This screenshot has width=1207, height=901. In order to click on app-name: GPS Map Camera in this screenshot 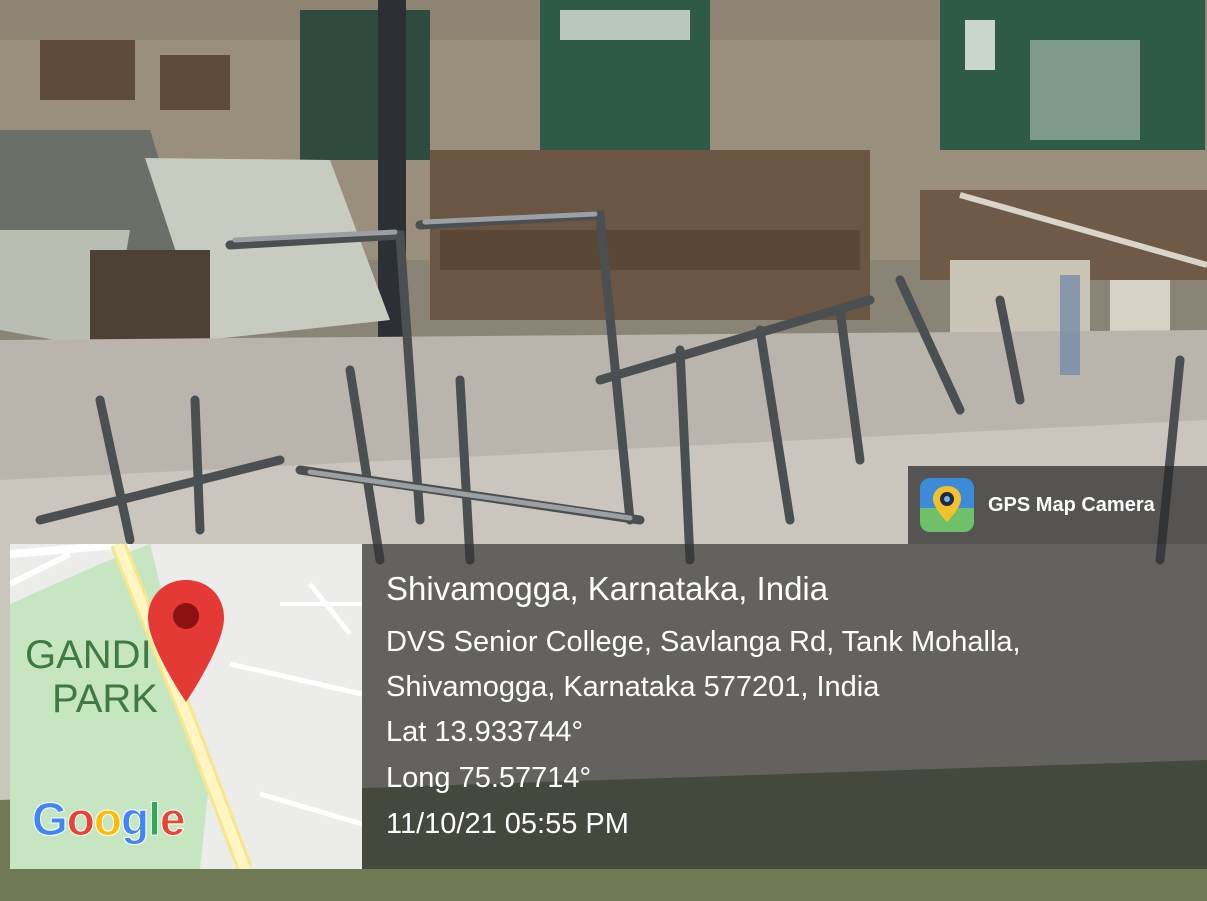, I will do `click(1071, 504)`.